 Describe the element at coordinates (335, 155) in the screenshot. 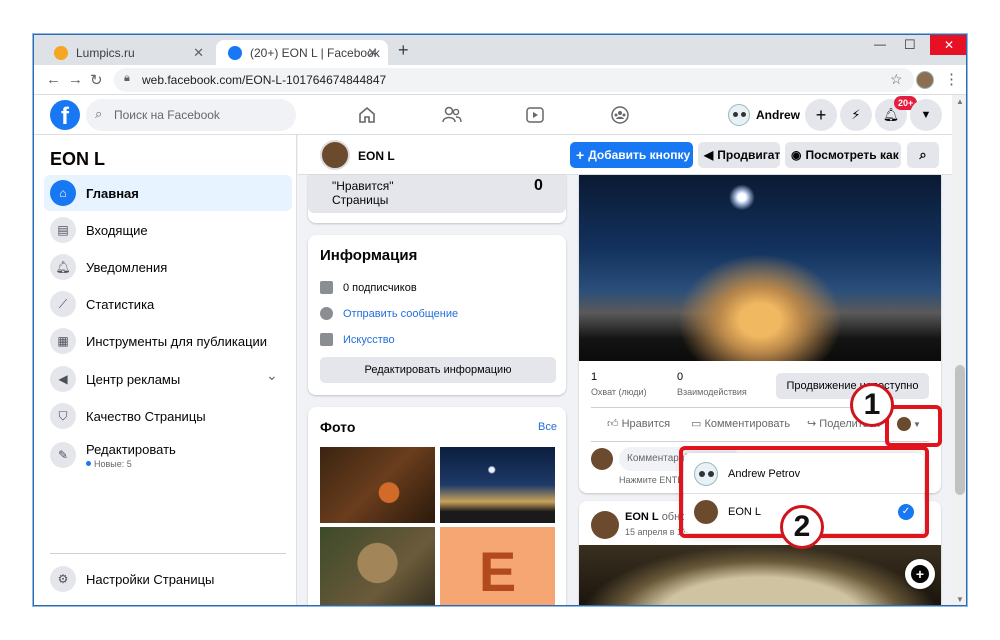

I see `page-avatar` at that location.